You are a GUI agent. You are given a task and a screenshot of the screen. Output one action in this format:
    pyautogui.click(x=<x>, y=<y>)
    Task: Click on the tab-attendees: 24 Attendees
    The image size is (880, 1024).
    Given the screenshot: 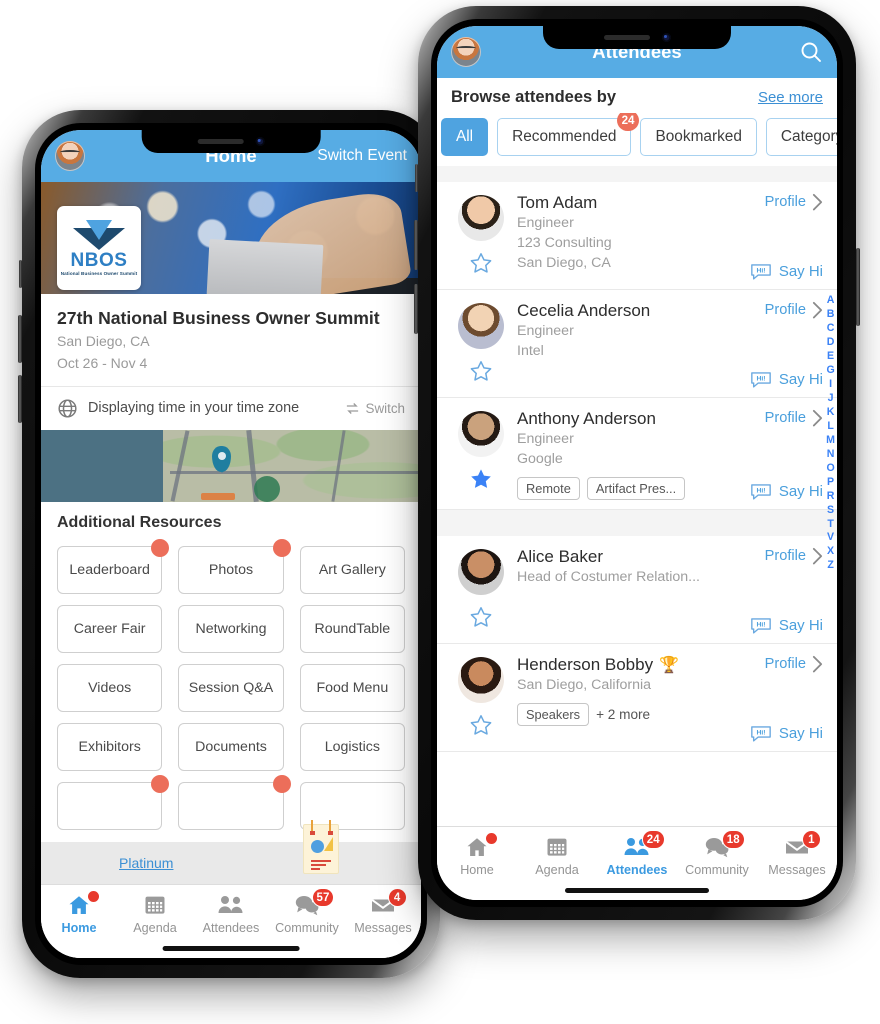 What is the action you would take?
    pyautogui.click(x=637, y=853)
    